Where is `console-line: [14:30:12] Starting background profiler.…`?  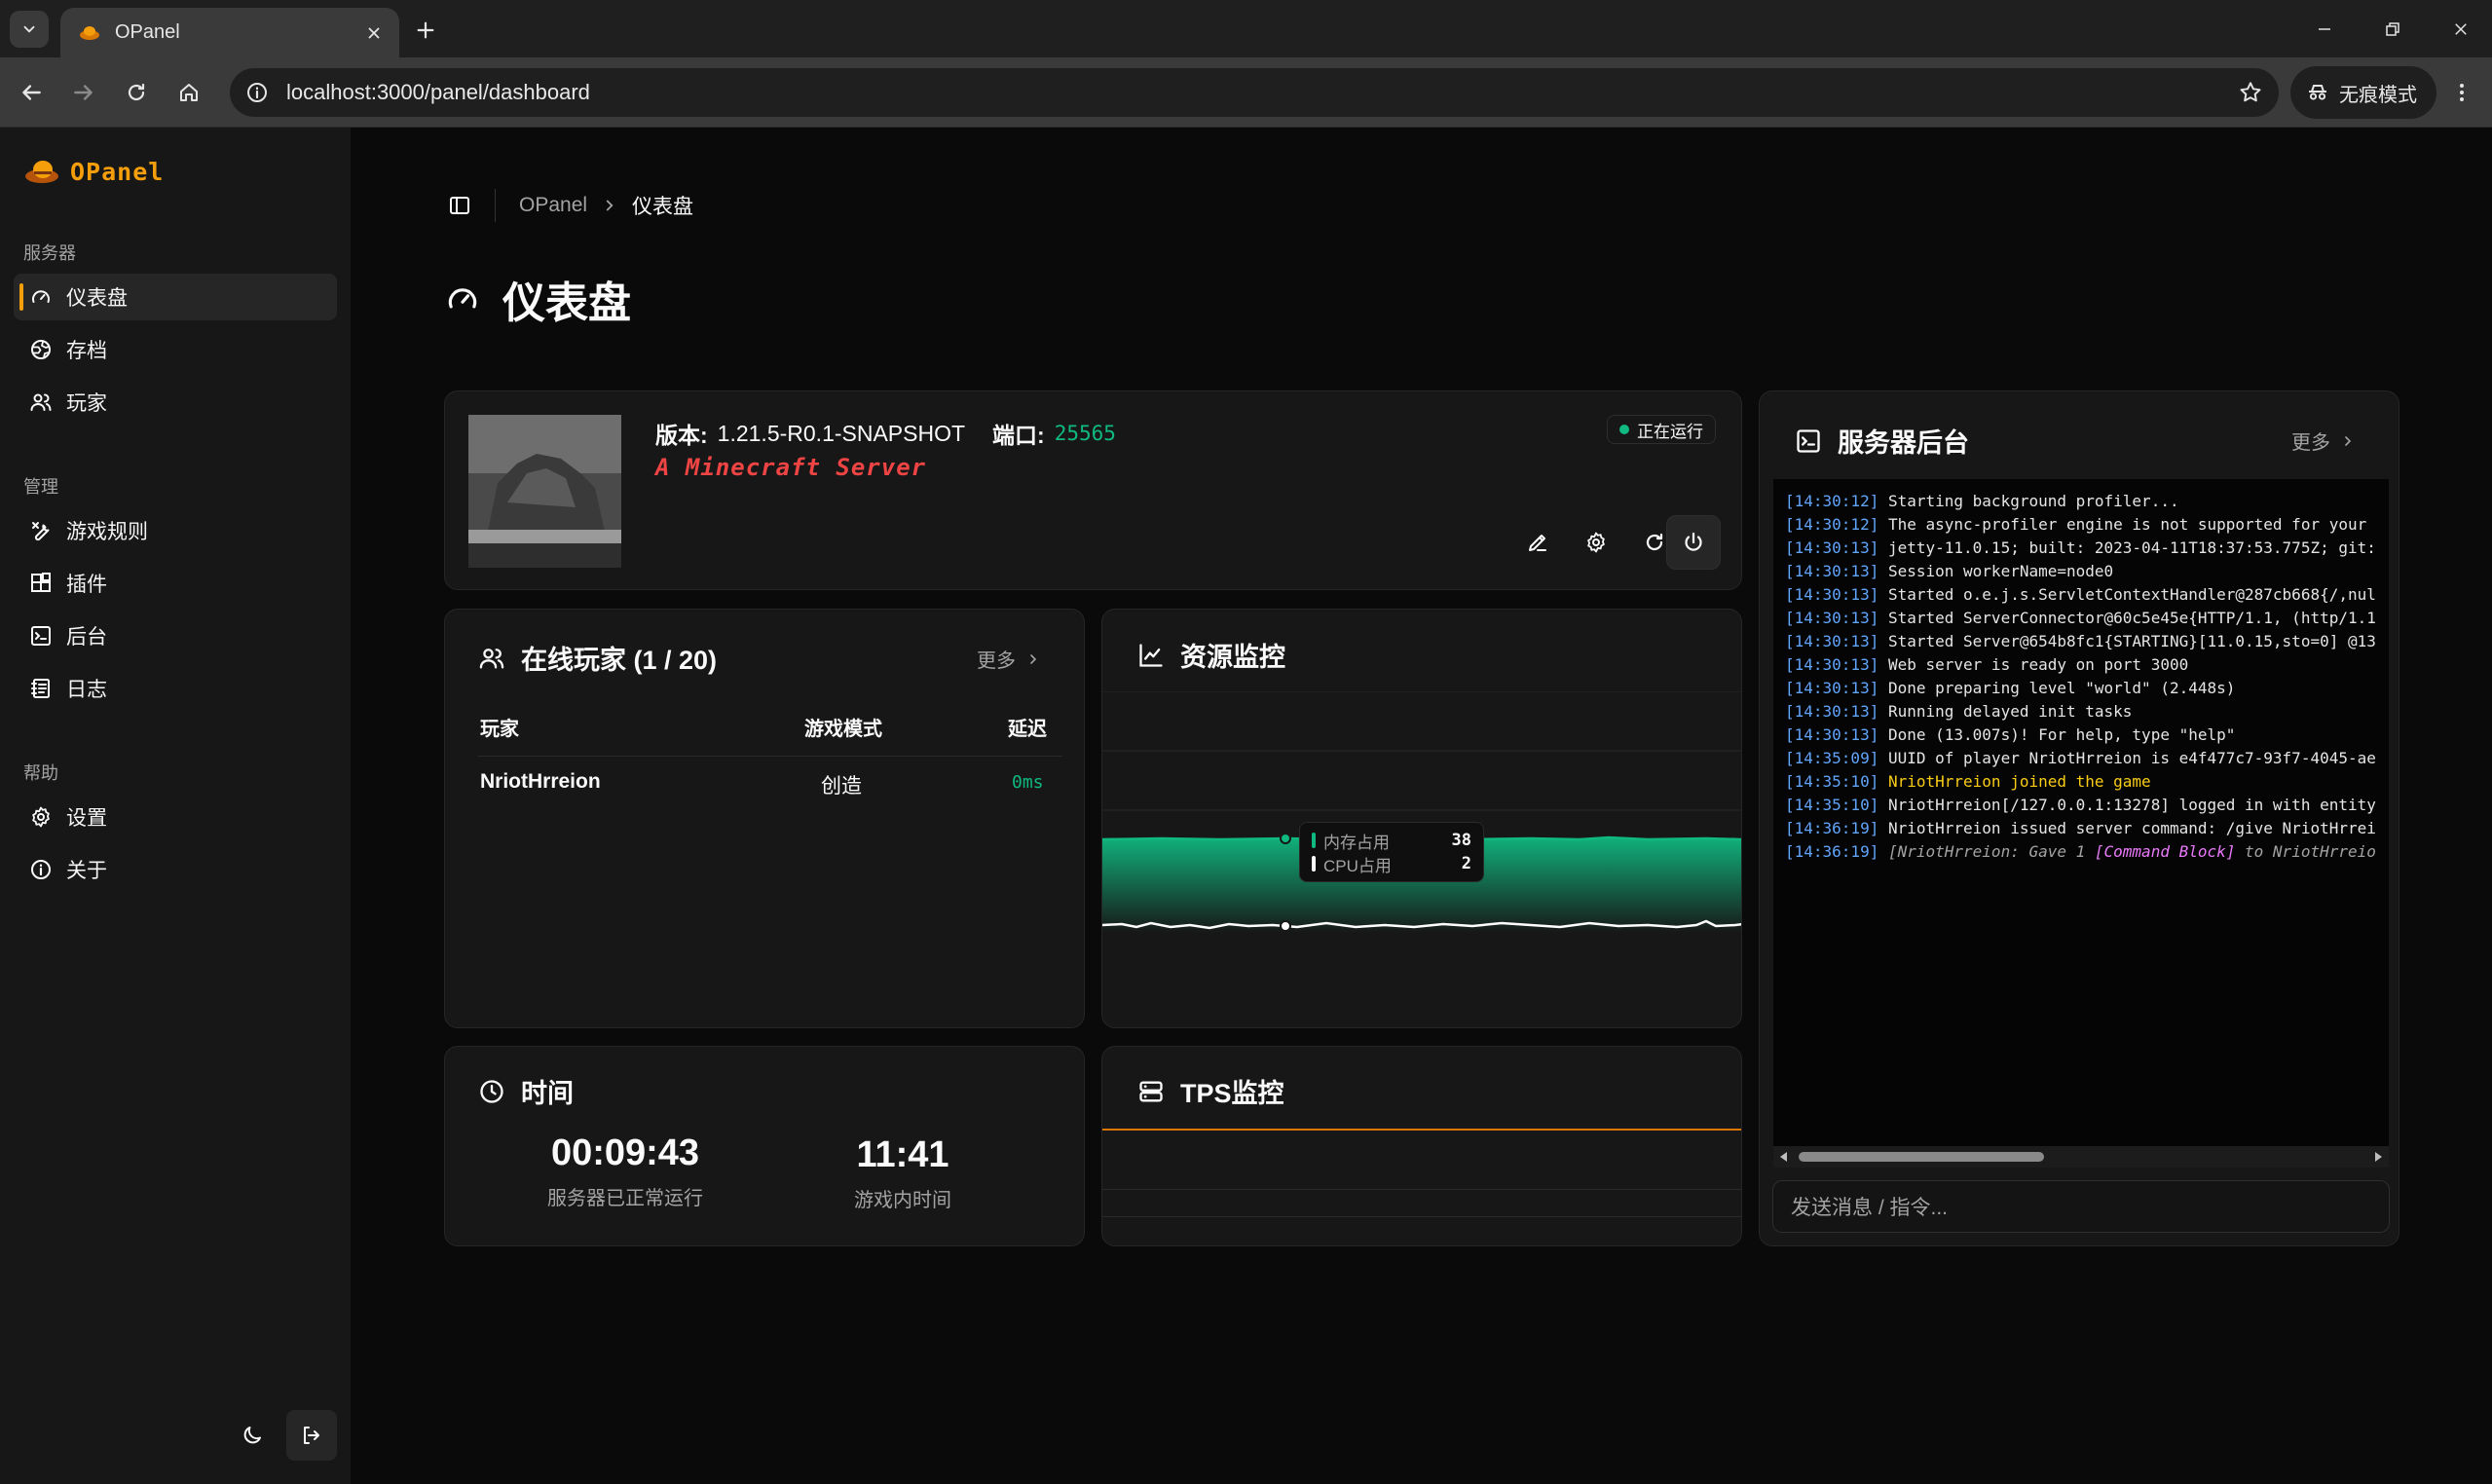 console-line: [14:30:12] Starting background profiler.… is located at coordinates (2080, 501).